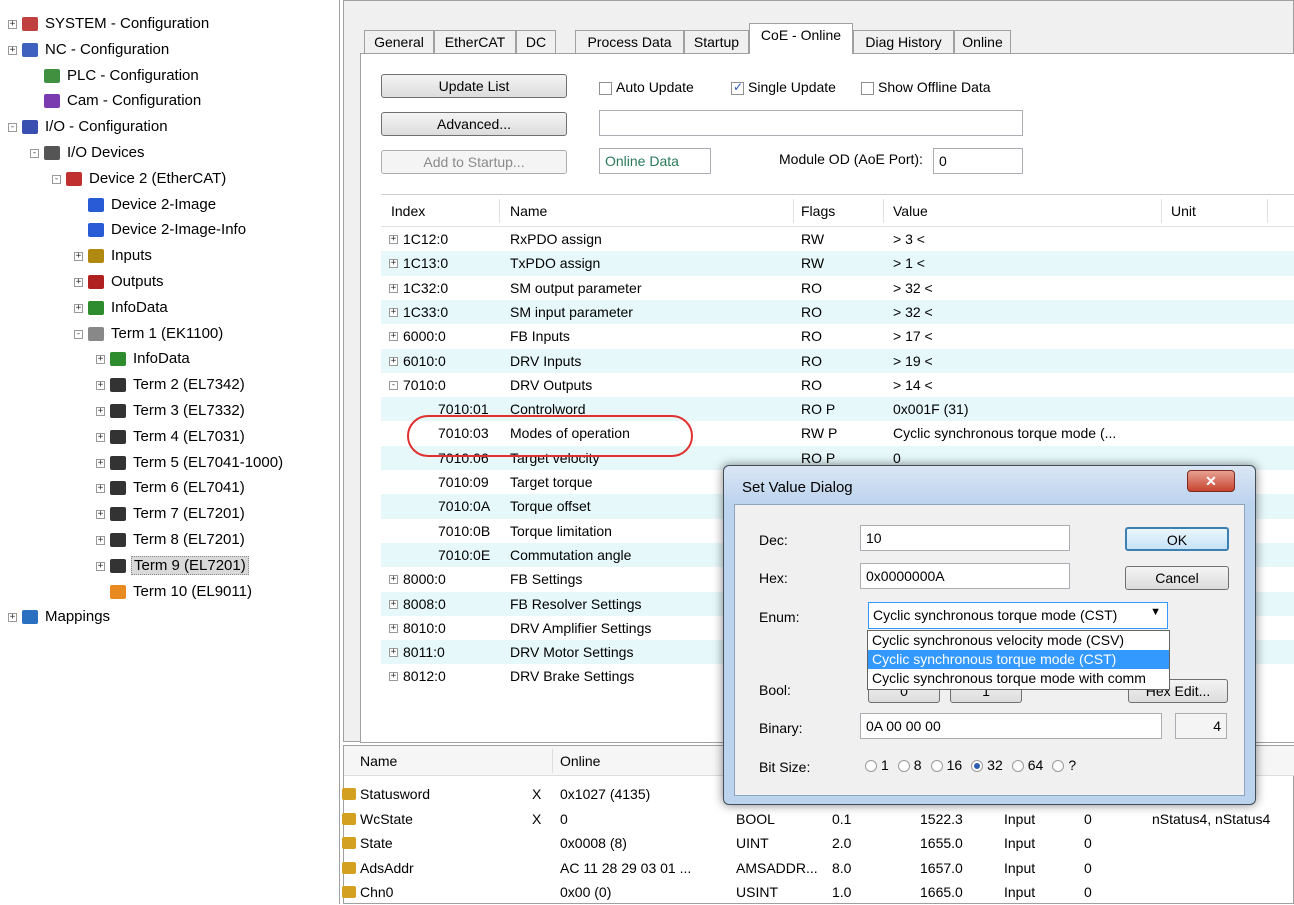 The width and height of the screenshot is (1294, 905). What do you see at coordinates (114, 256) in the screenshot?
I see `tree-item: + Inputs` at bounding box center [114, 256].